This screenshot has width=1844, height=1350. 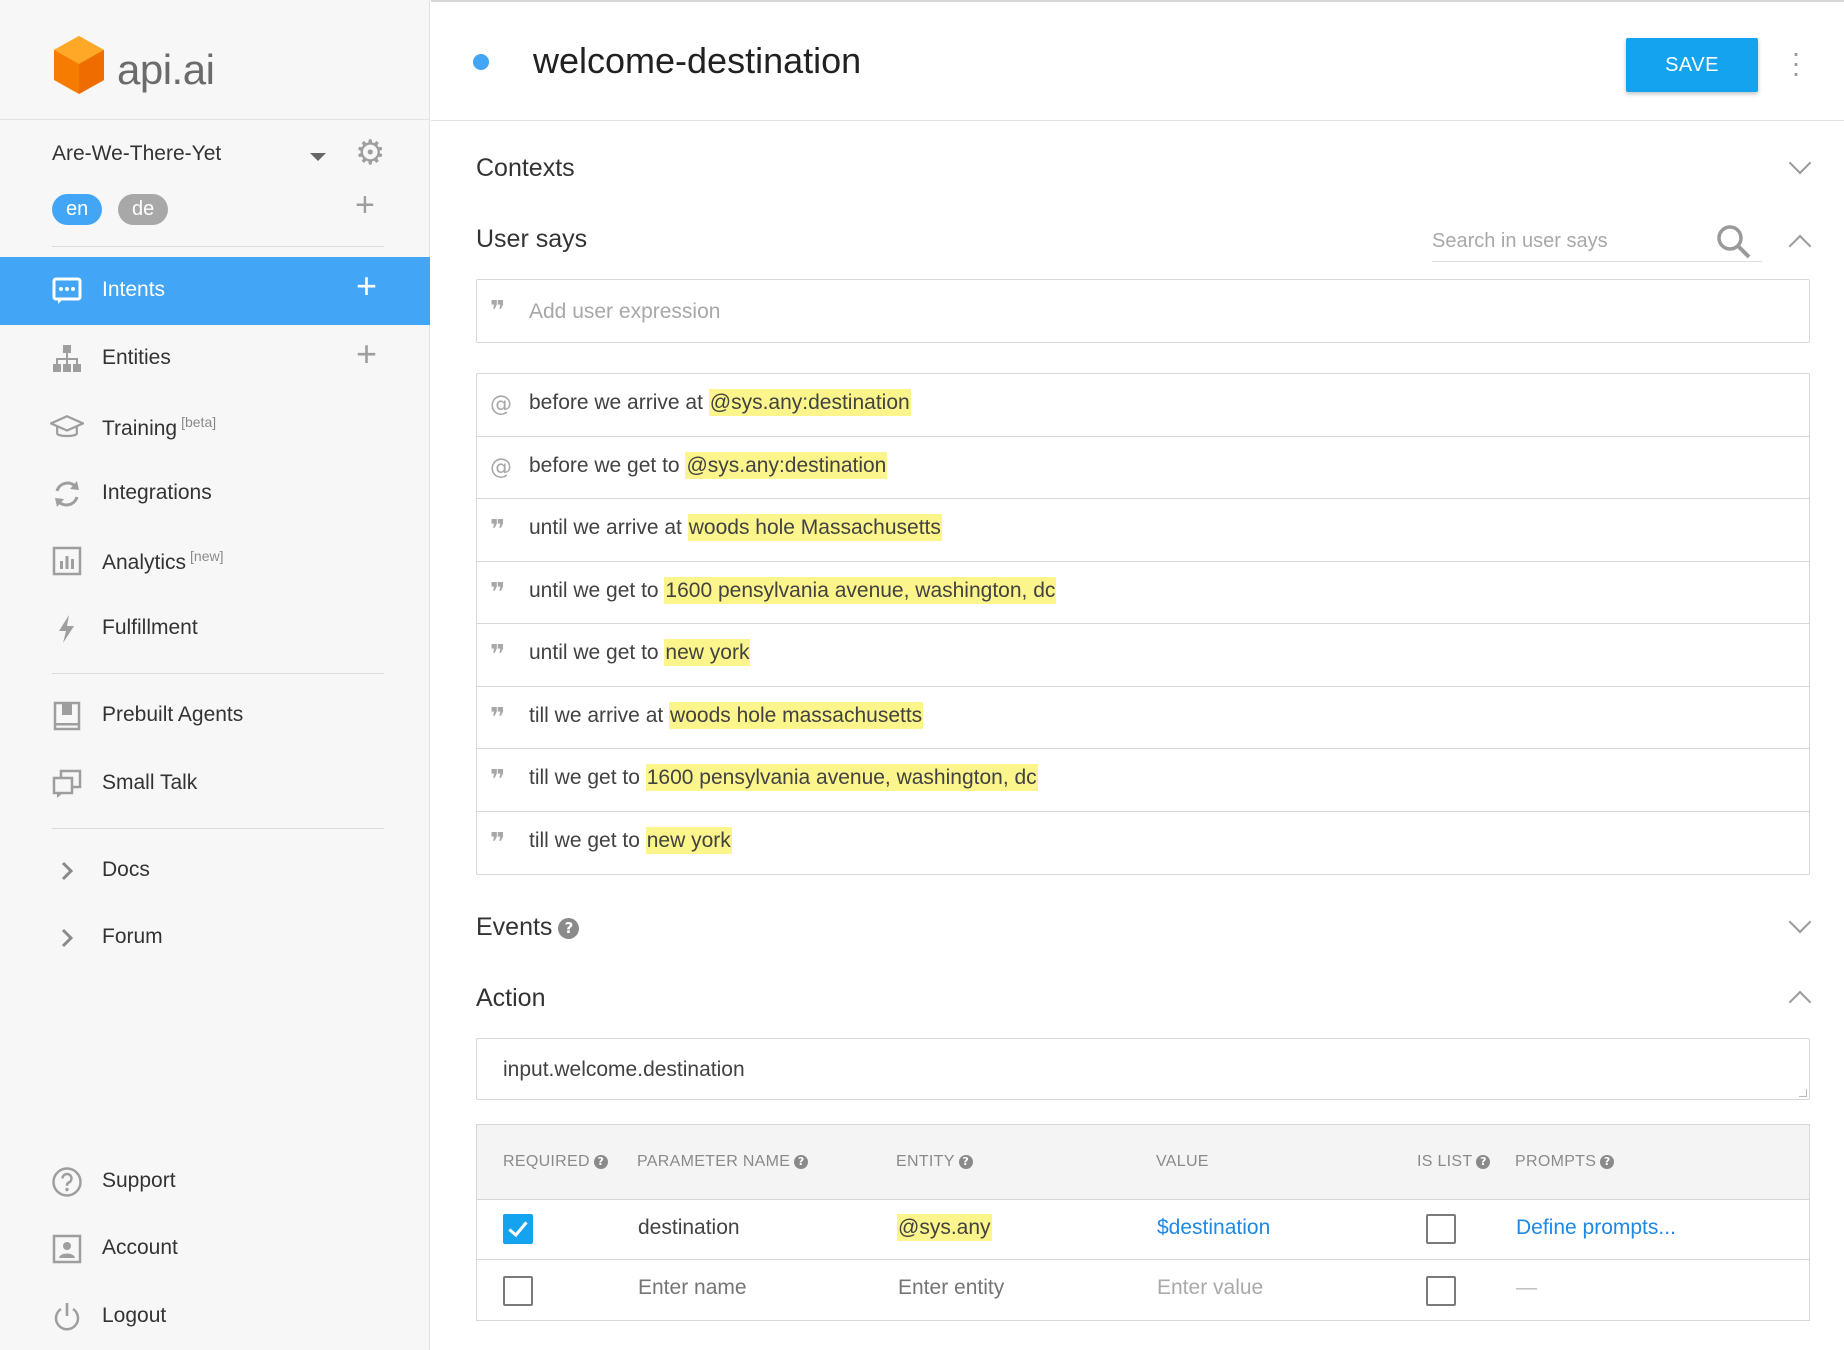 What do you see at coordinates (1103, 1070) in the screenshot?
I see `action-input` at bounding box center [1103, 1070].